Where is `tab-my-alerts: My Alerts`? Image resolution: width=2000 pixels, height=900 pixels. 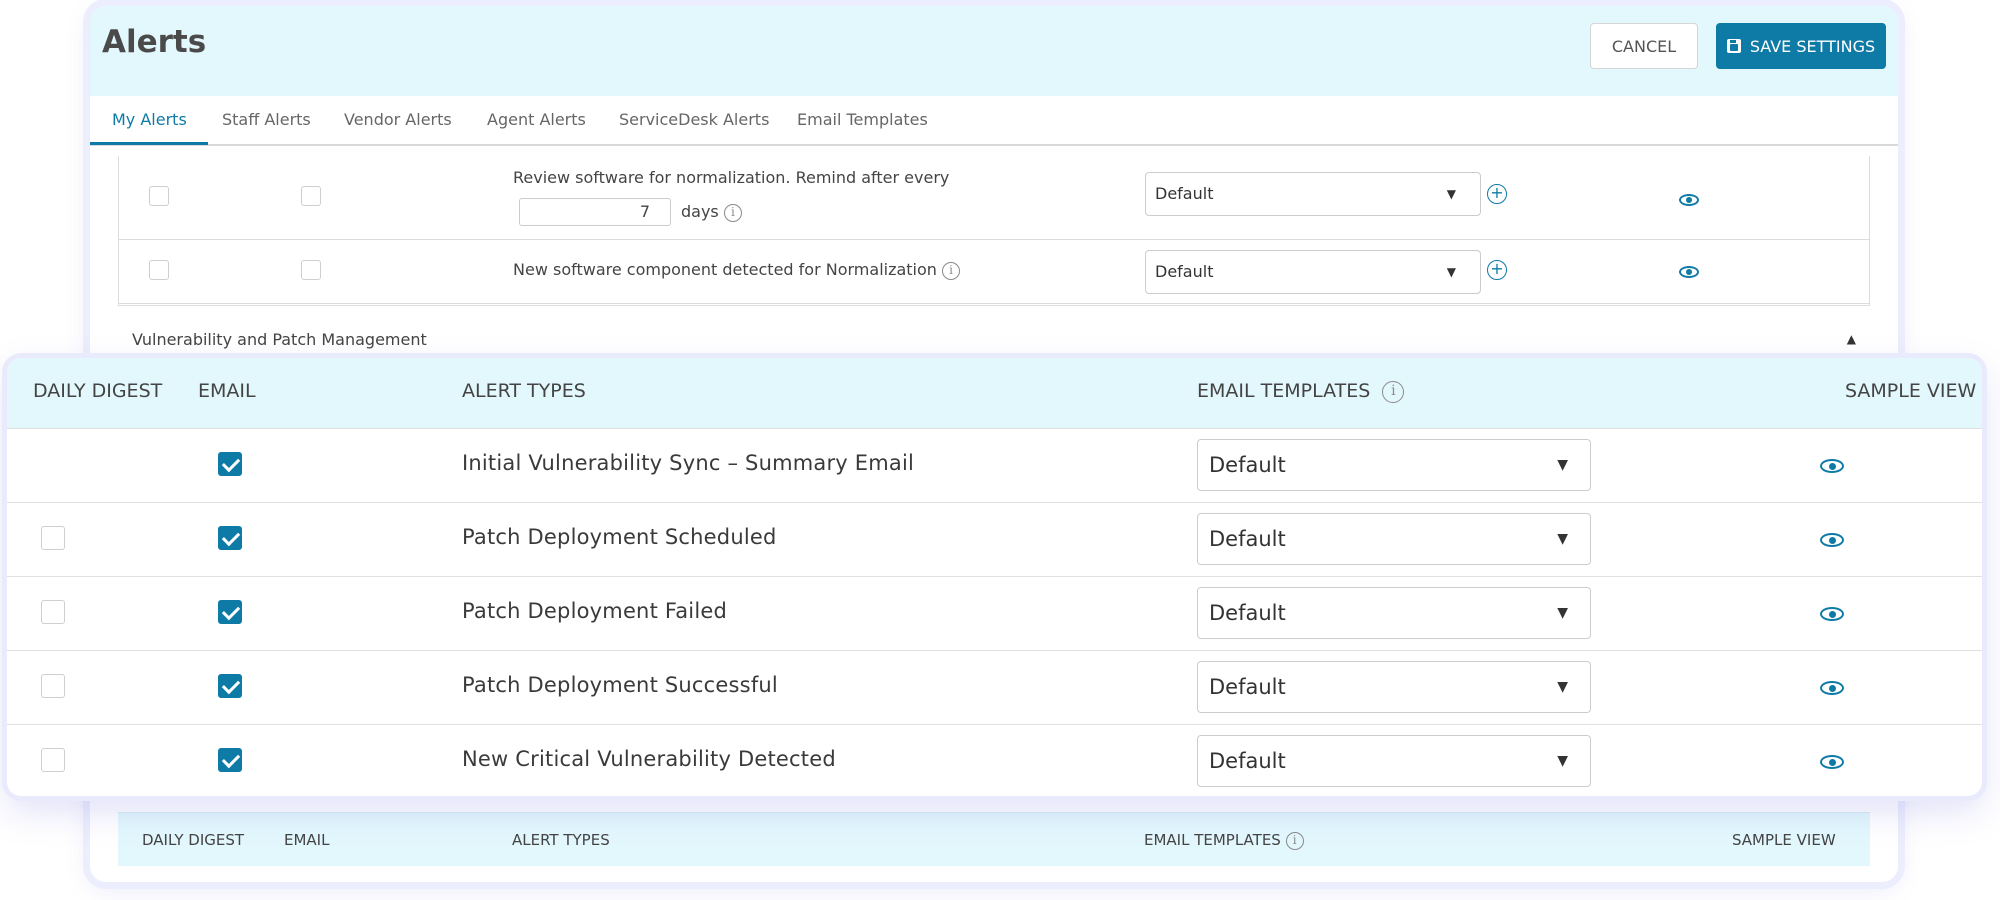
tab-my-alerts: My Alerts is located at coordinates (149, 119).